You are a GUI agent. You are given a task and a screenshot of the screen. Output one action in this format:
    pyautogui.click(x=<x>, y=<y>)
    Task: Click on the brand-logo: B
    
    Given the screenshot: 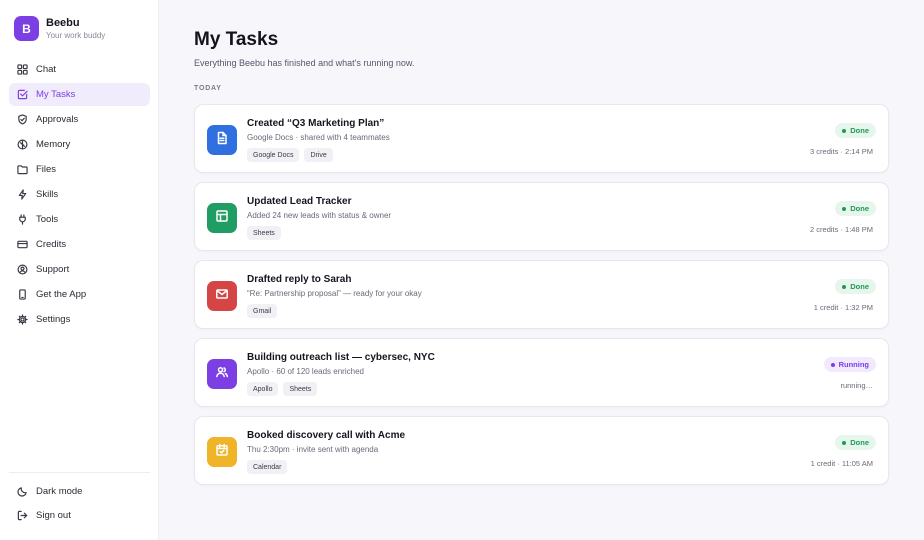 What is the action you would take?
    pyautogui.click(x=26, y=28)
    